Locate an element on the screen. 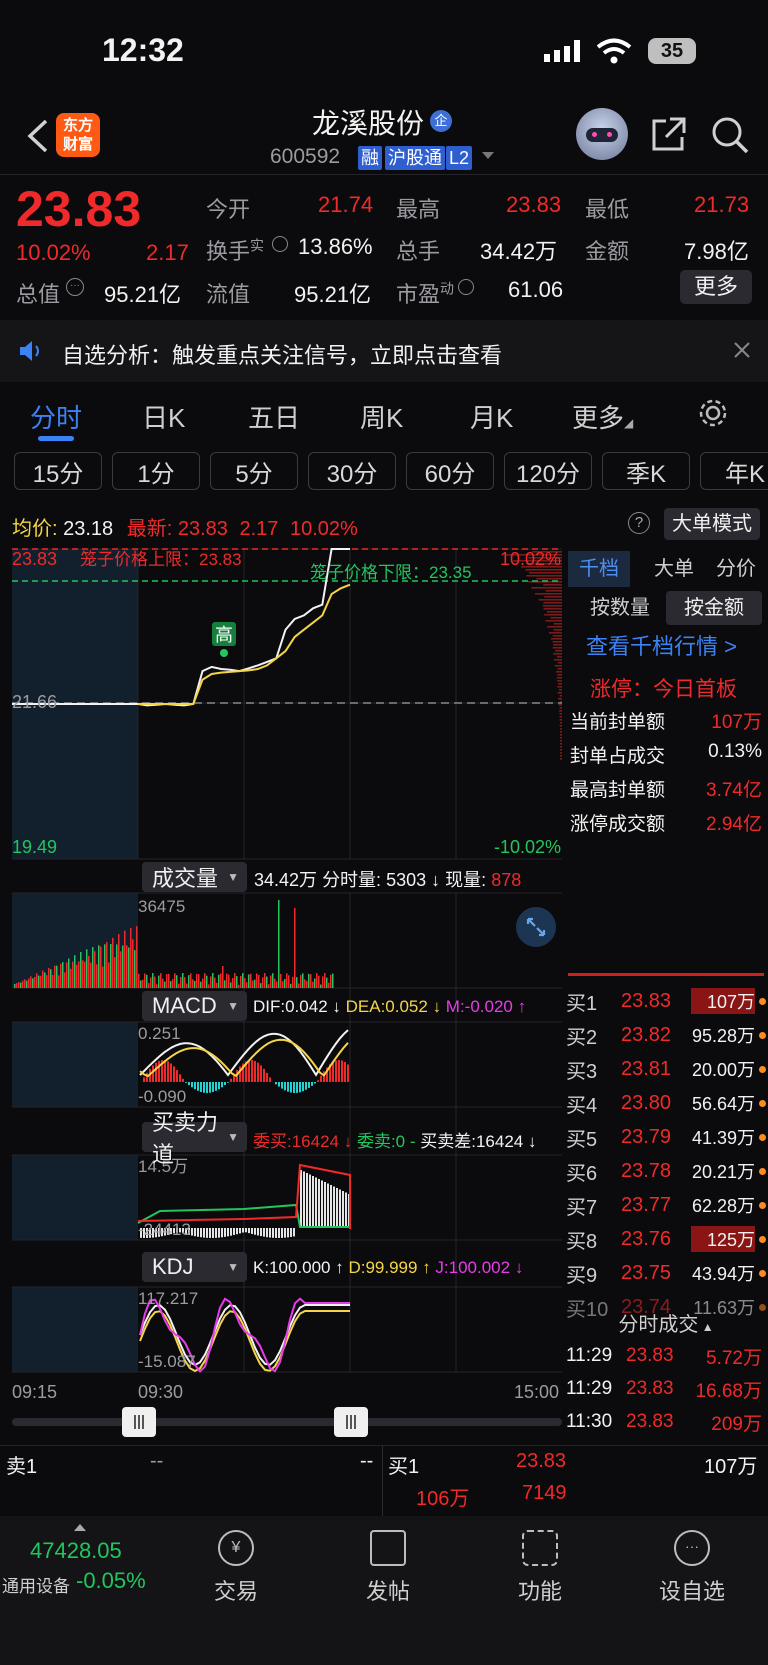  timeframe-120min: 120分 is located at coordinates (548, 471).